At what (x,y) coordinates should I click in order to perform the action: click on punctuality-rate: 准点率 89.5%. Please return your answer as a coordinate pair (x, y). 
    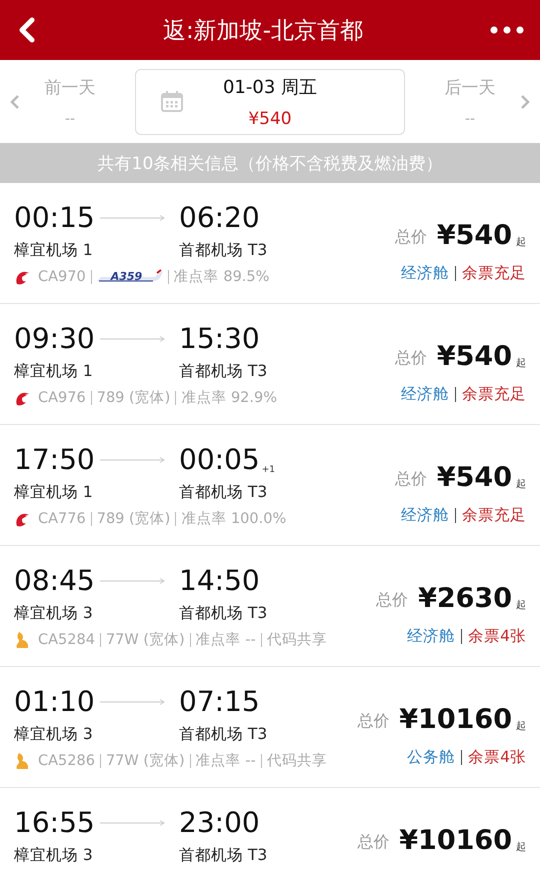
    Looking at the image, I should click on (222, 277).